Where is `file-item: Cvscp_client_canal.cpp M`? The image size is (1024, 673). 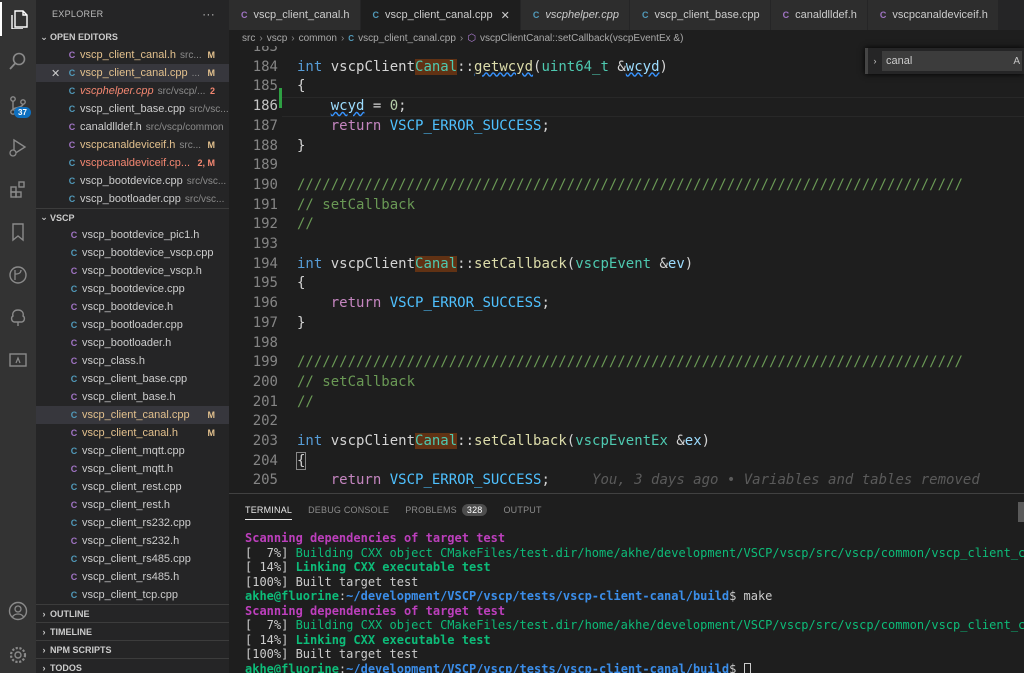
file-item: Cvscp_client_canal.cpp M is located at coordinates (132, 415).